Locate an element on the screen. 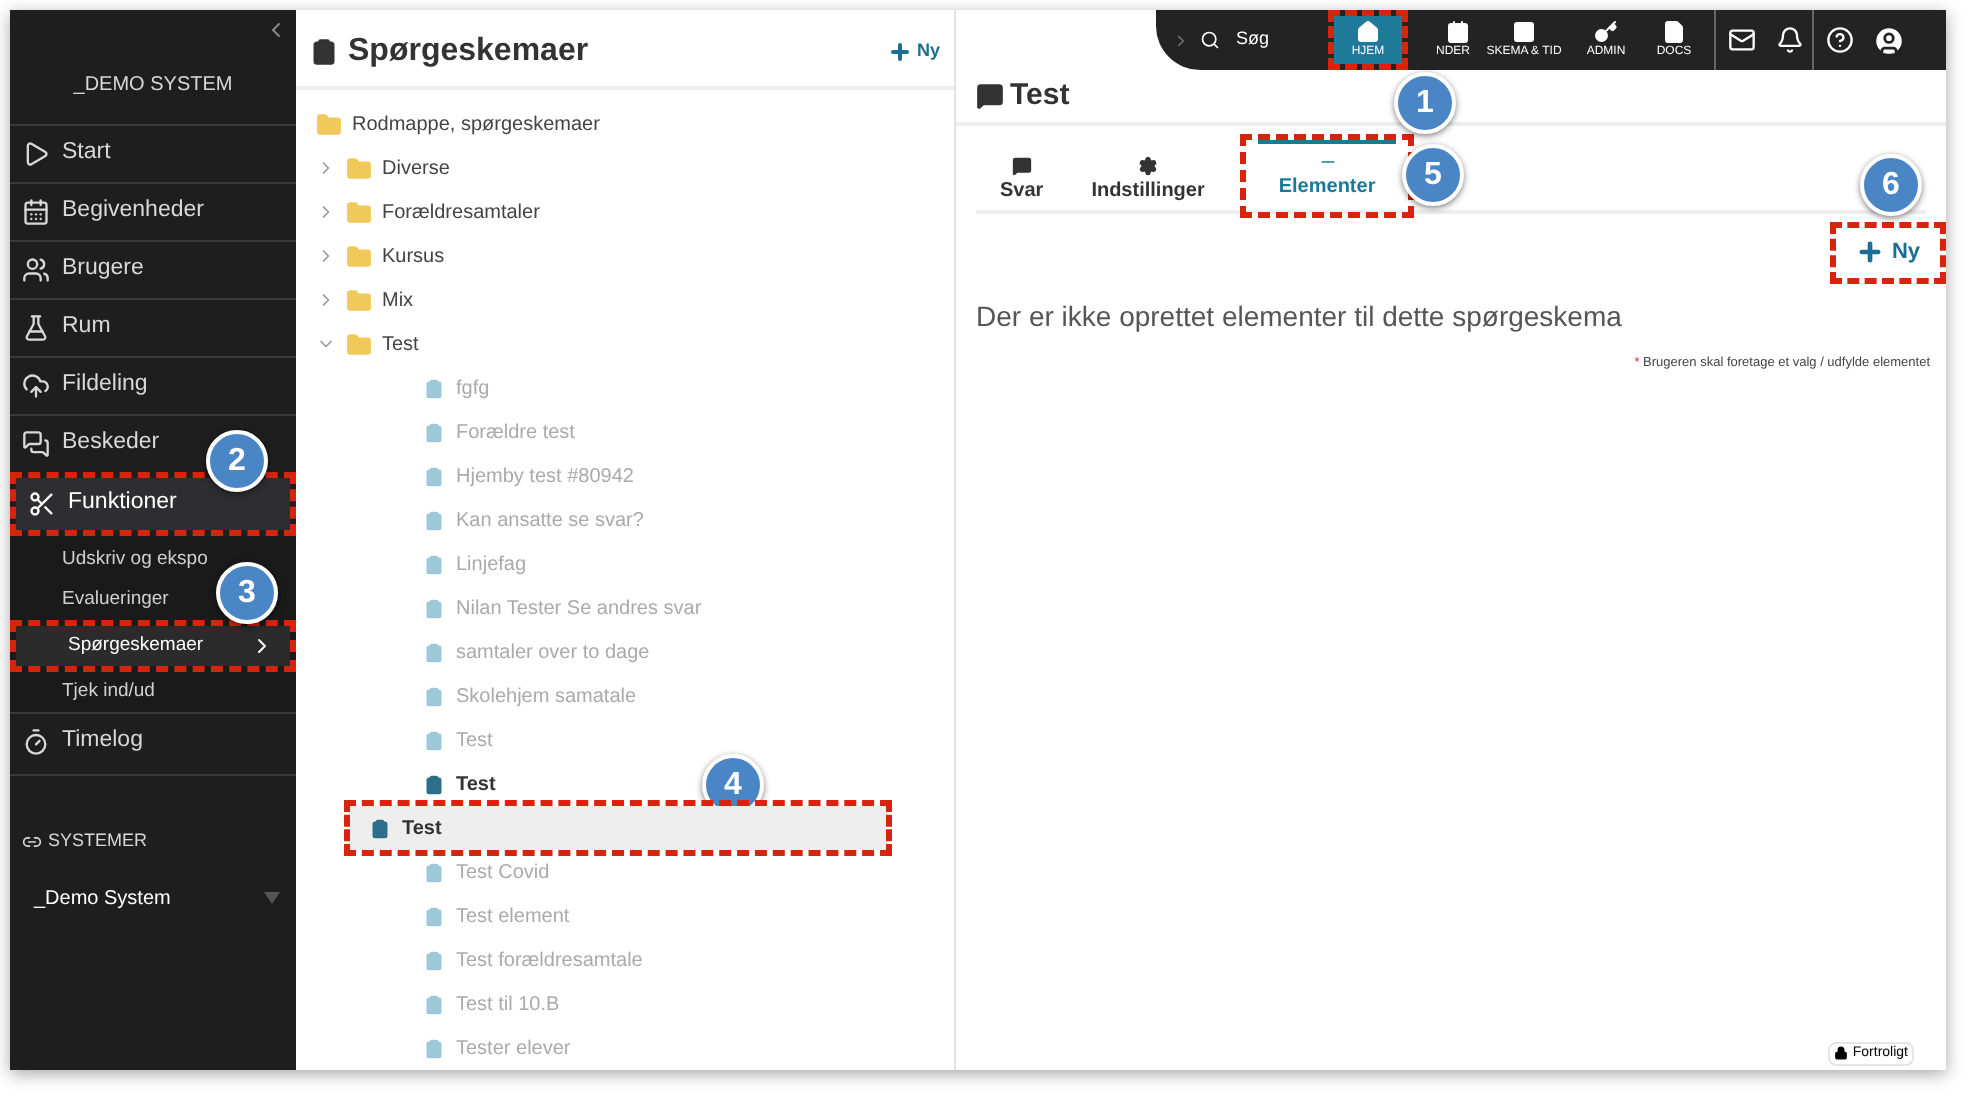 Image resolution: width=1974 pixels, height=1100 pixels. tab: Svar is located at coordinates (1022, 177).